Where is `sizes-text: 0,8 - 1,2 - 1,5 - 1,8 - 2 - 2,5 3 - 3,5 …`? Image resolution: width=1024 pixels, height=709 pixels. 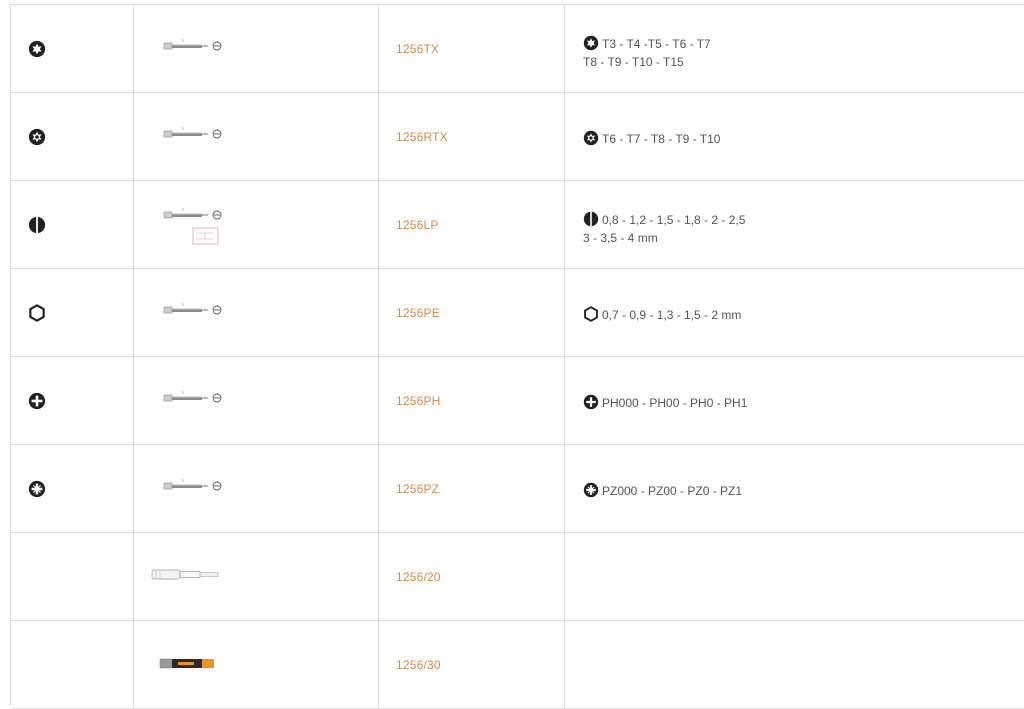 sizes-text: 0,8 - 1,2 - 1,5 - 1,8 - 2 - 2,5 3 - 3,5 … is located at coordinates (664, 229).